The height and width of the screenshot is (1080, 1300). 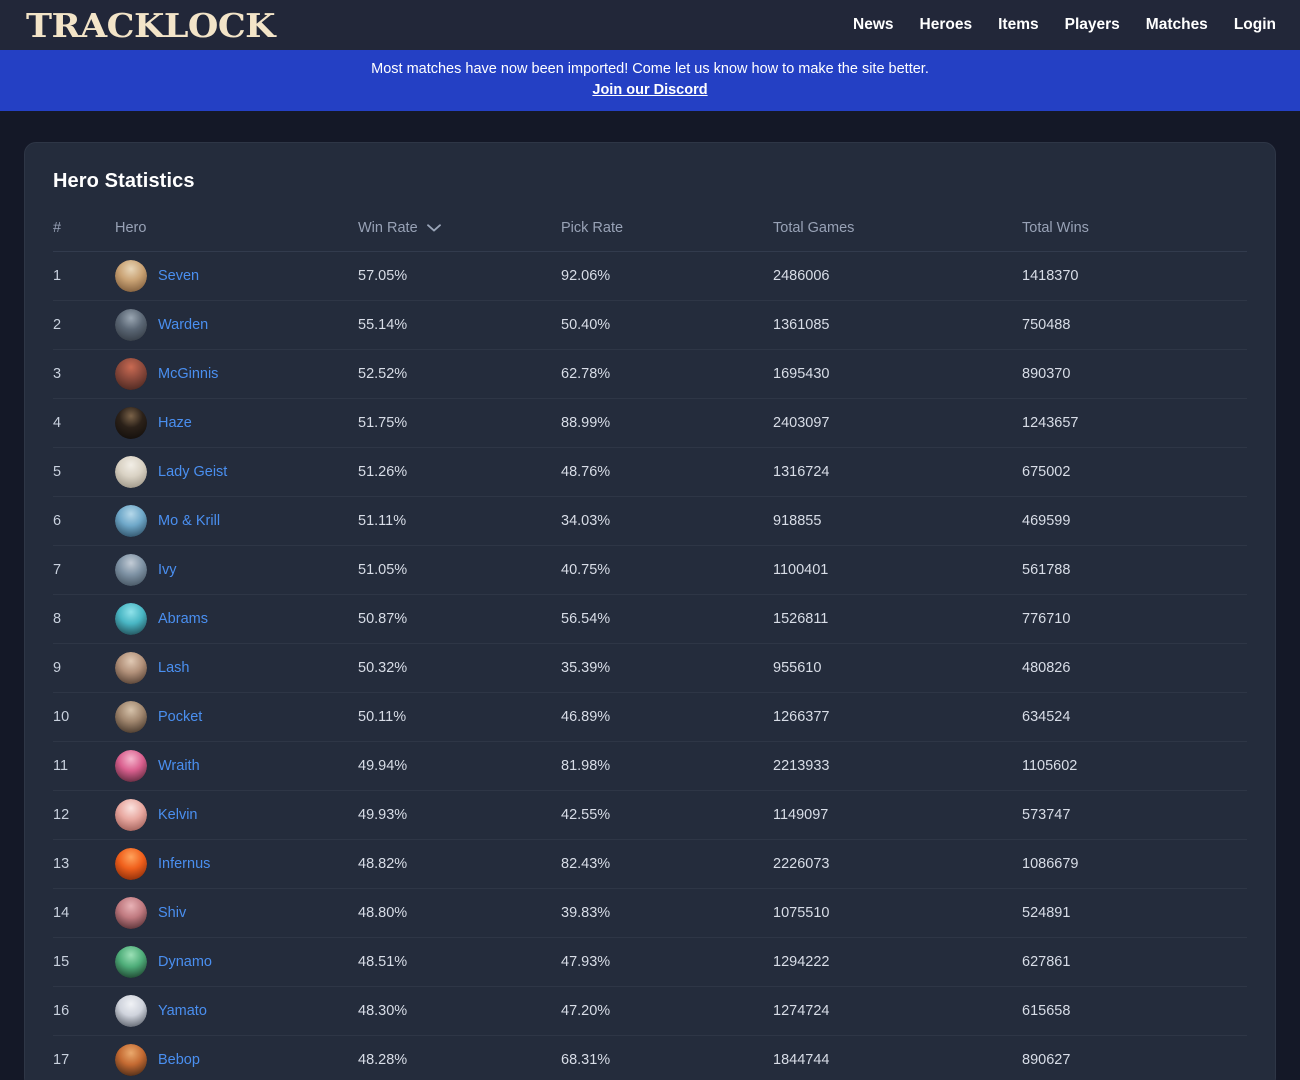 I want to click on cell-total-games: 2226073, so click(x=897, y=864).